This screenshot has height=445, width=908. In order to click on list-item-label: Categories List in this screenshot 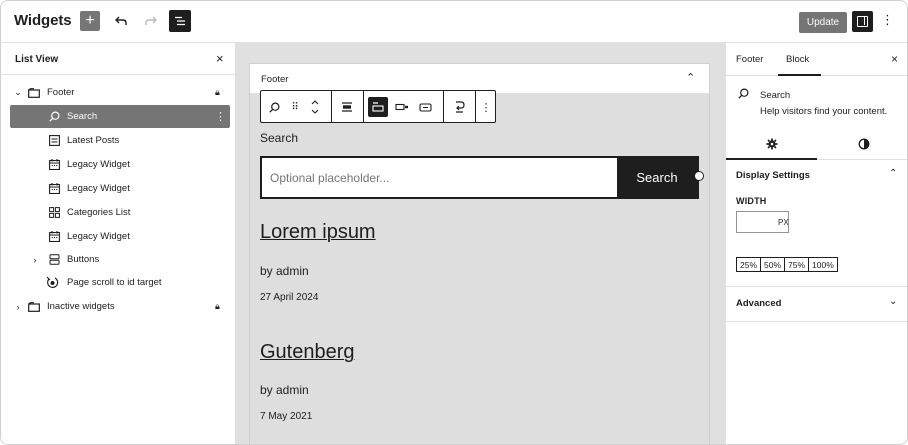, I will do `click(99, 212)`.